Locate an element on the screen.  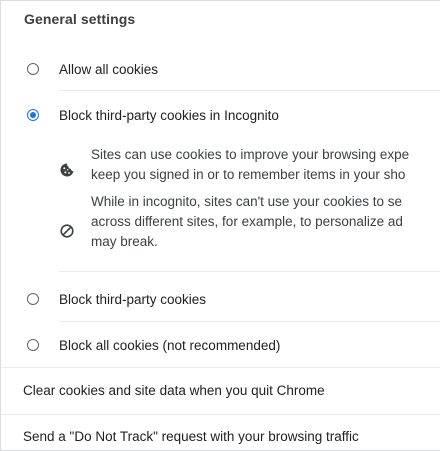
radio-allow-all-cookies: Allow all cookies is located at coordinates (220, 69).